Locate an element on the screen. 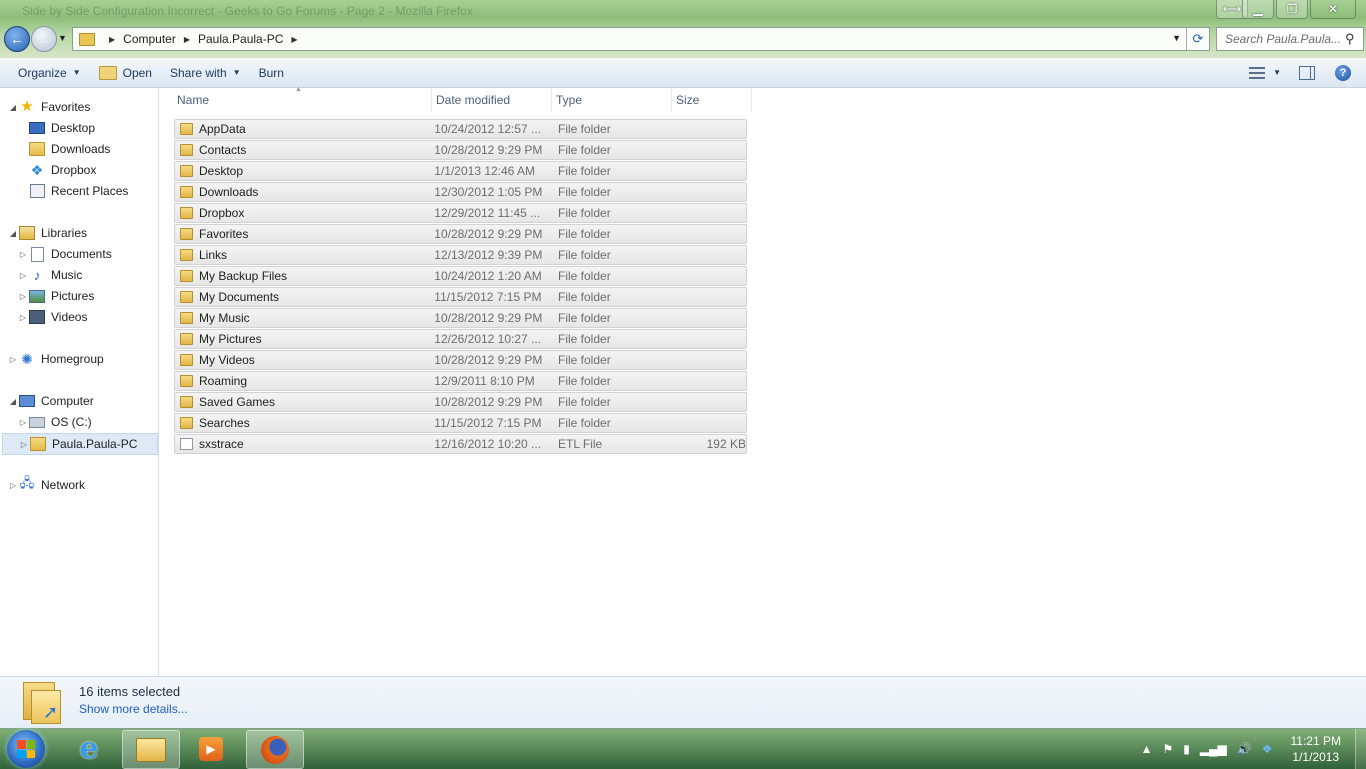 This screenshot has width=1366, height=769. file-date: 10/24/2012 1:20 AM is located at coordinates (488, 276).